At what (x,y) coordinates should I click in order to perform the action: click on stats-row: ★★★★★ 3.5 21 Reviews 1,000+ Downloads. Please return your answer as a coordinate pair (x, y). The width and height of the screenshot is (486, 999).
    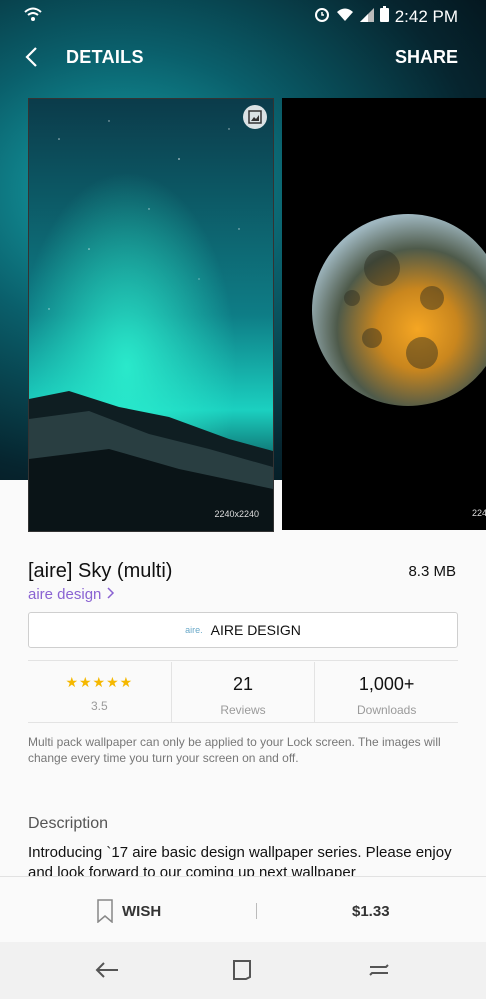
    Looking at the image, I should click on (243, 692).